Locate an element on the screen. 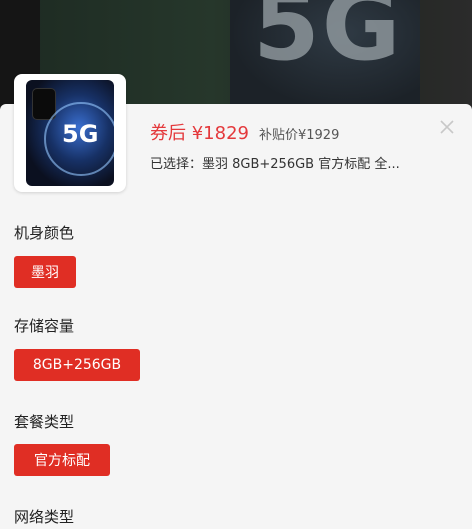  phone-image: 5G is located at coordinates (70, 133).